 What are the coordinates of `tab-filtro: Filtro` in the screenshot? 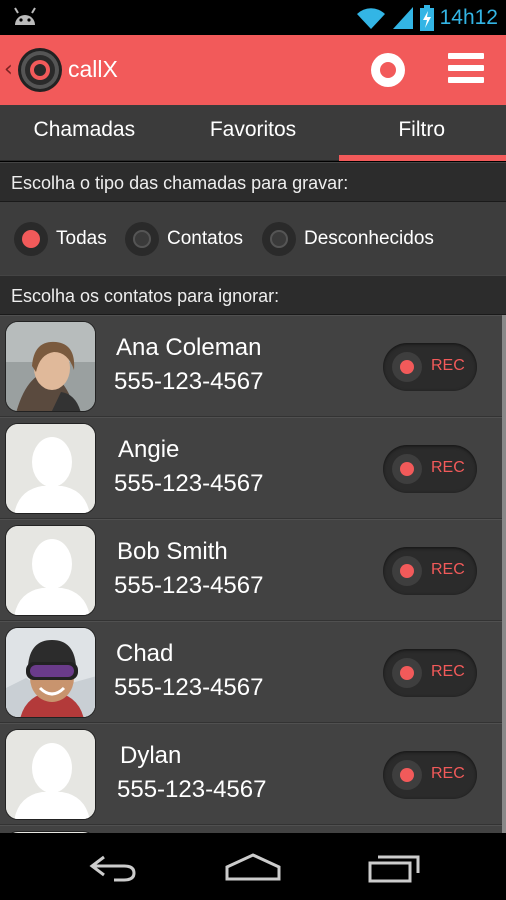 It's located at (421, 133).